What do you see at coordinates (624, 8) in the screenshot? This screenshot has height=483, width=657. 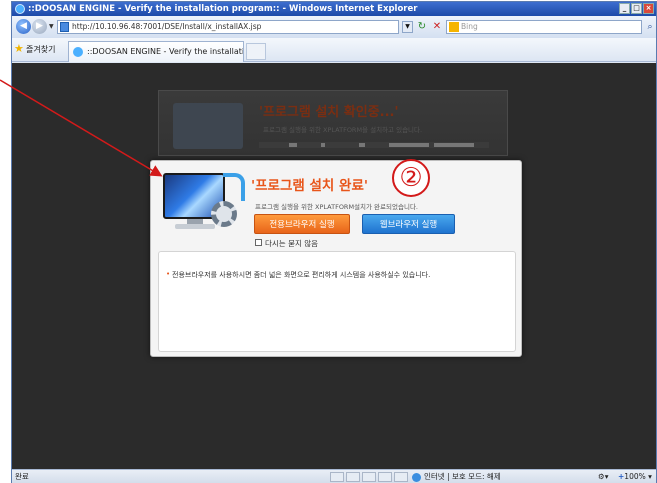 I see `minimize-button: _` at bounding box center [624, 8].